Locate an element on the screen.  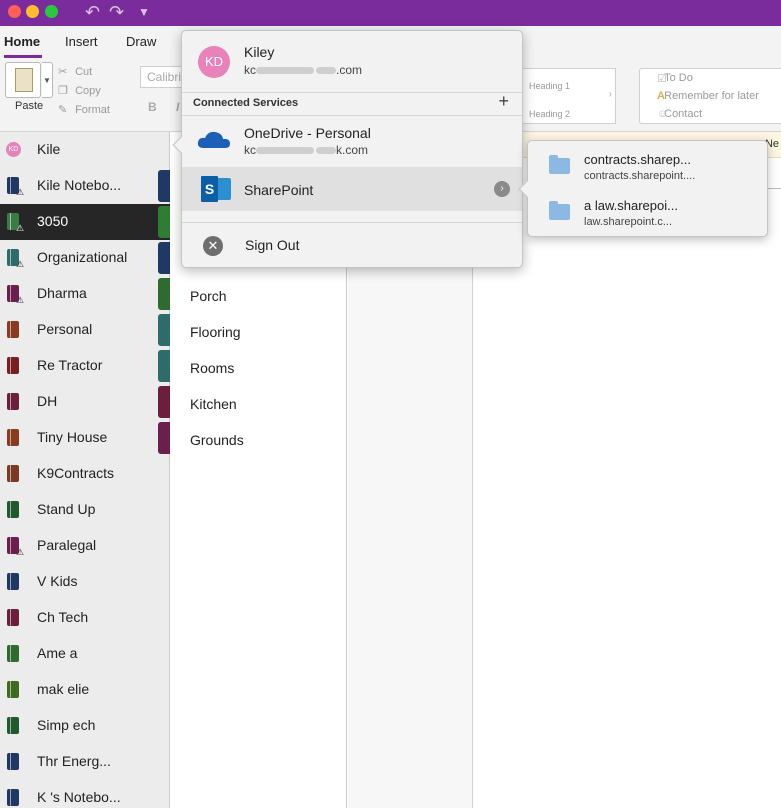
notebook-label: Tiny House is located at coordinates (72, 437).